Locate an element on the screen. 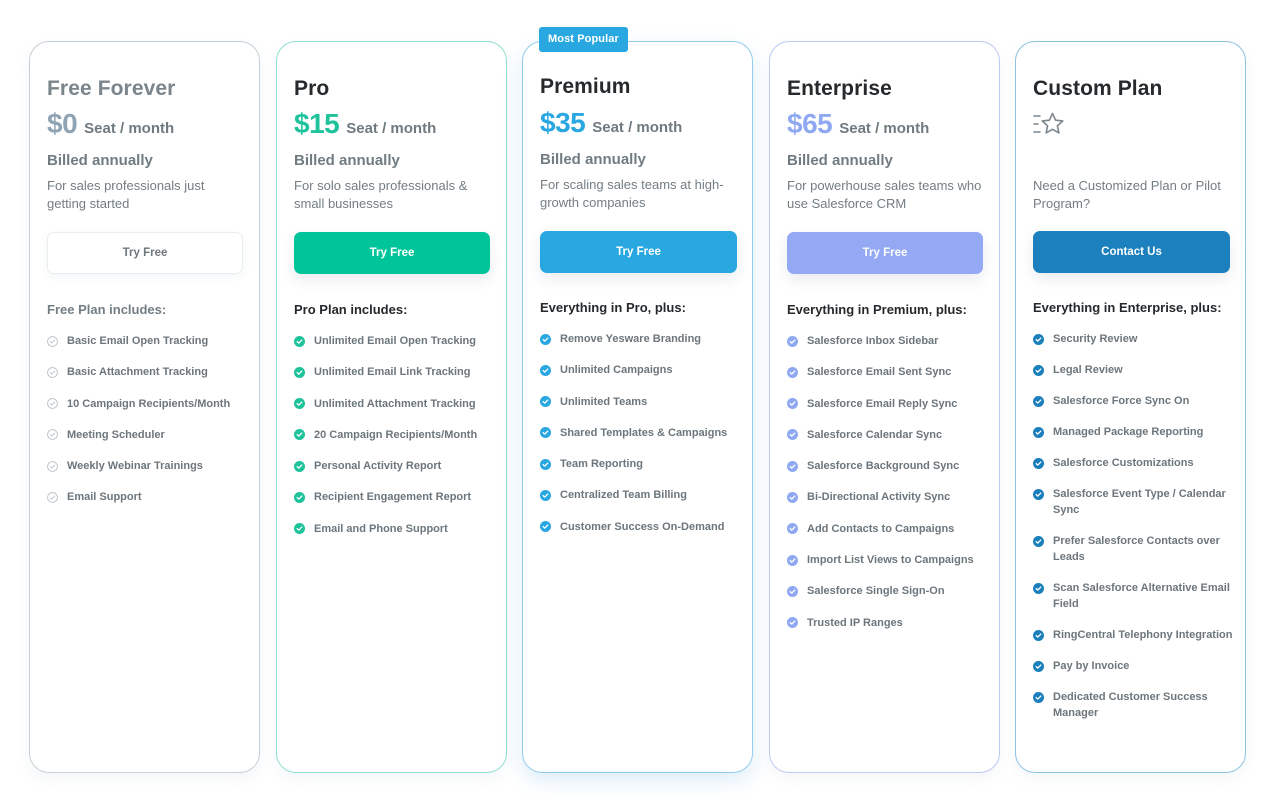  feature-item: RingCentral Telephony Integration is located at coordinates (1133, 635).